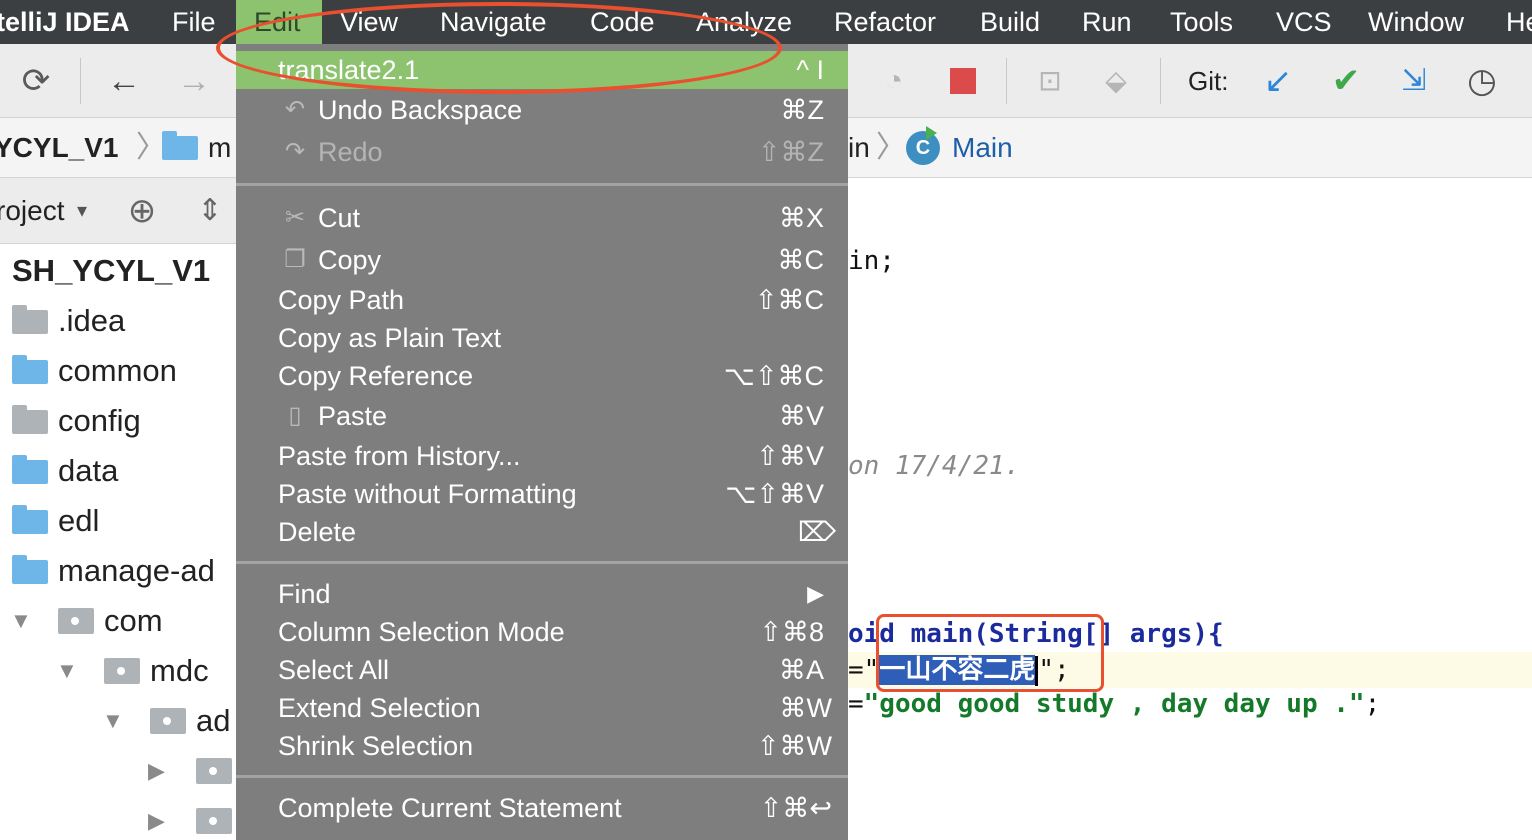 Image resolution: width=1532 pixels, height=840 pixels. I want to click on menu-item-cut: ✂ Cut ⌘X, so click(542, 218).